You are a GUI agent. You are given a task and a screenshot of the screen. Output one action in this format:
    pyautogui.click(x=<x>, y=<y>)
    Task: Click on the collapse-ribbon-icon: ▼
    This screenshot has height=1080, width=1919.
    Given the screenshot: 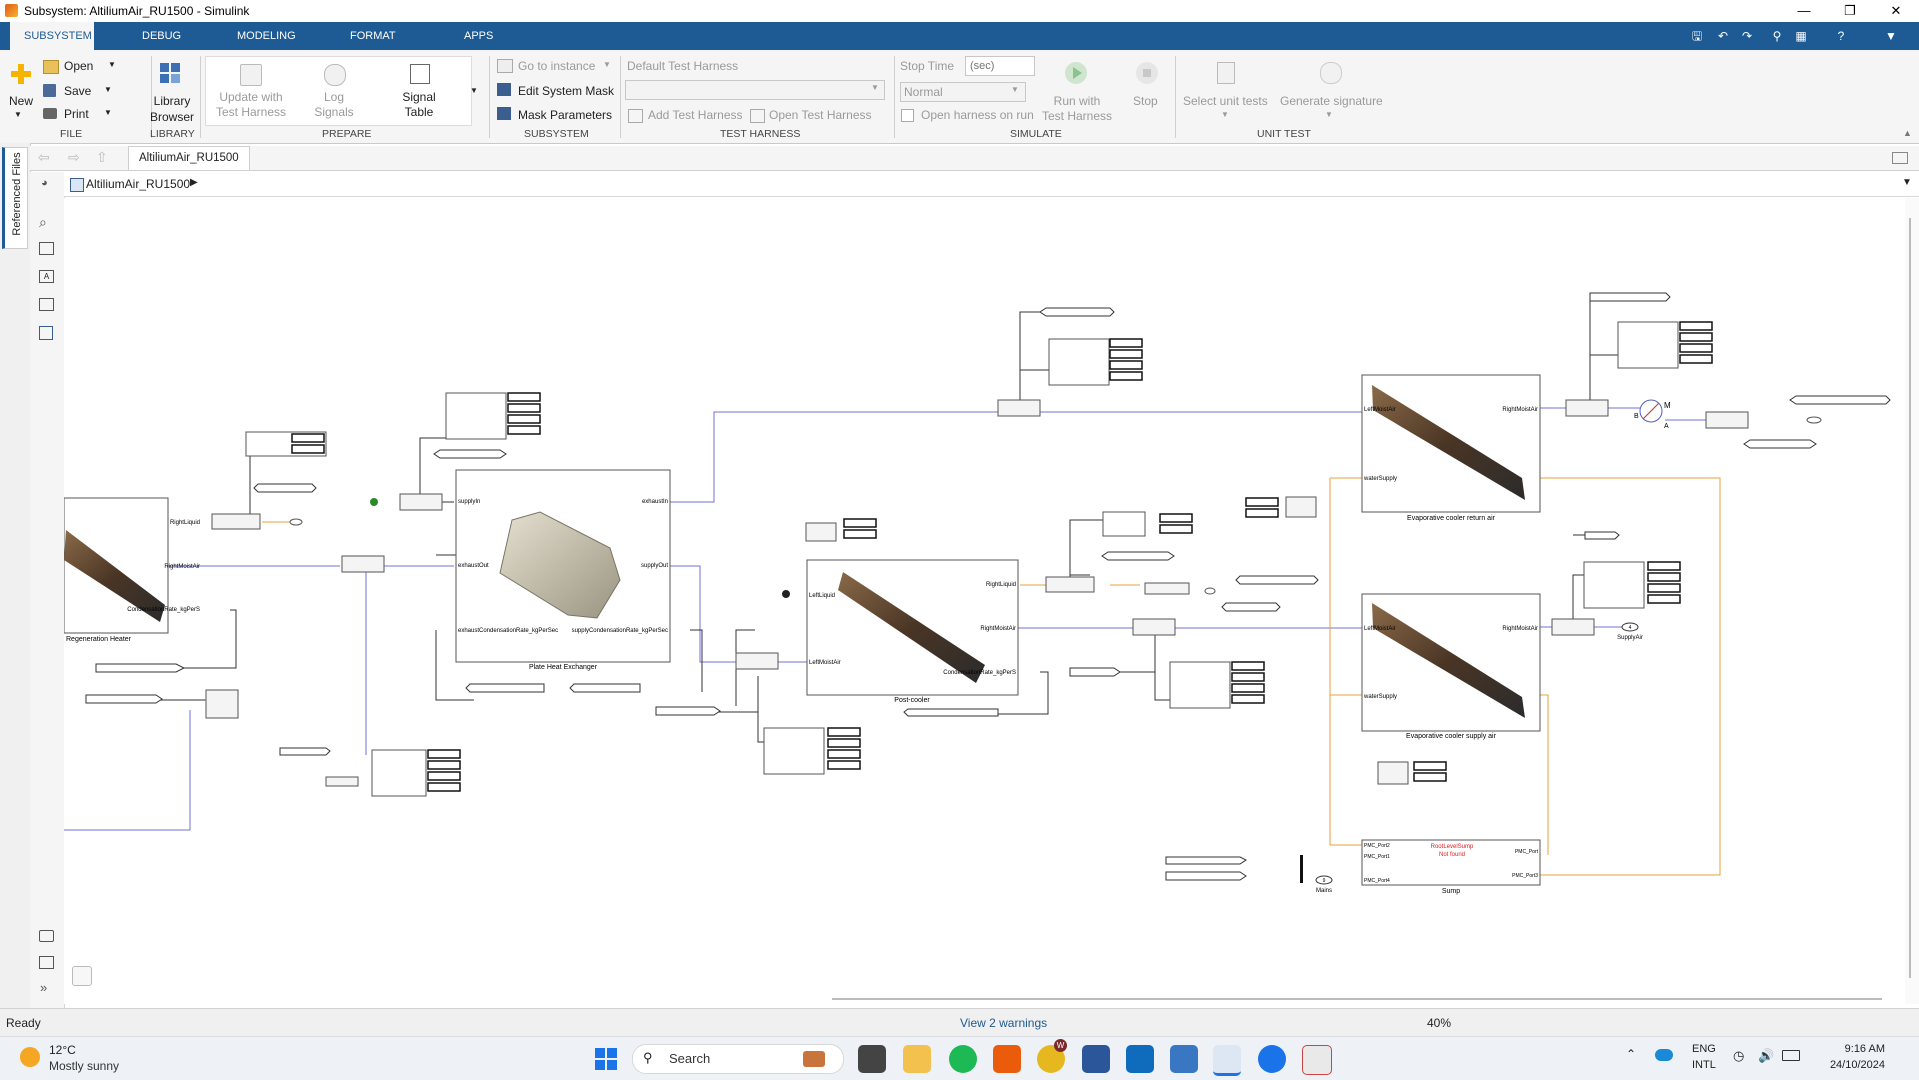 What is the action you would take?
    pyautogui.click(x=1891, y=36)
    